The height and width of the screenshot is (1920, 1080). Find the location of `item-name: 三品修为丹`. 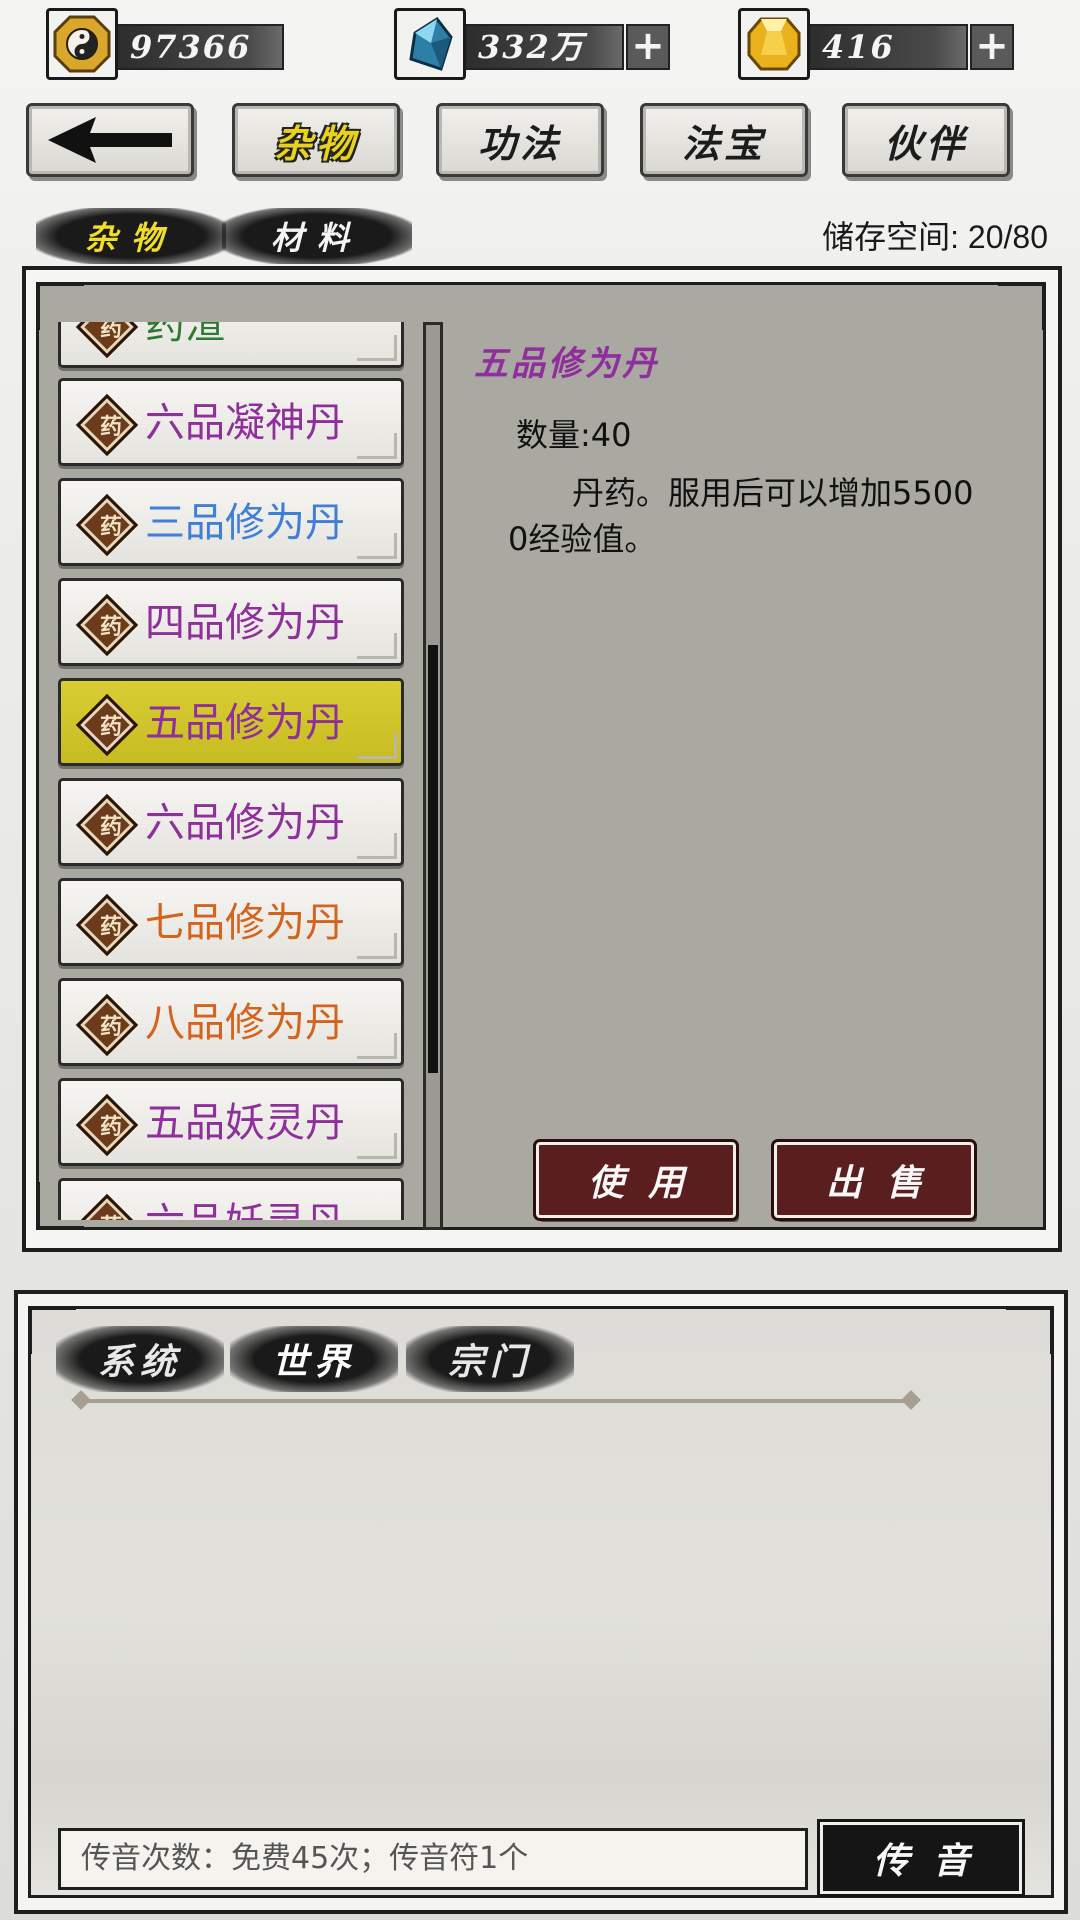

item-name: 三品修为丹 is located at coordinates (245, 523).